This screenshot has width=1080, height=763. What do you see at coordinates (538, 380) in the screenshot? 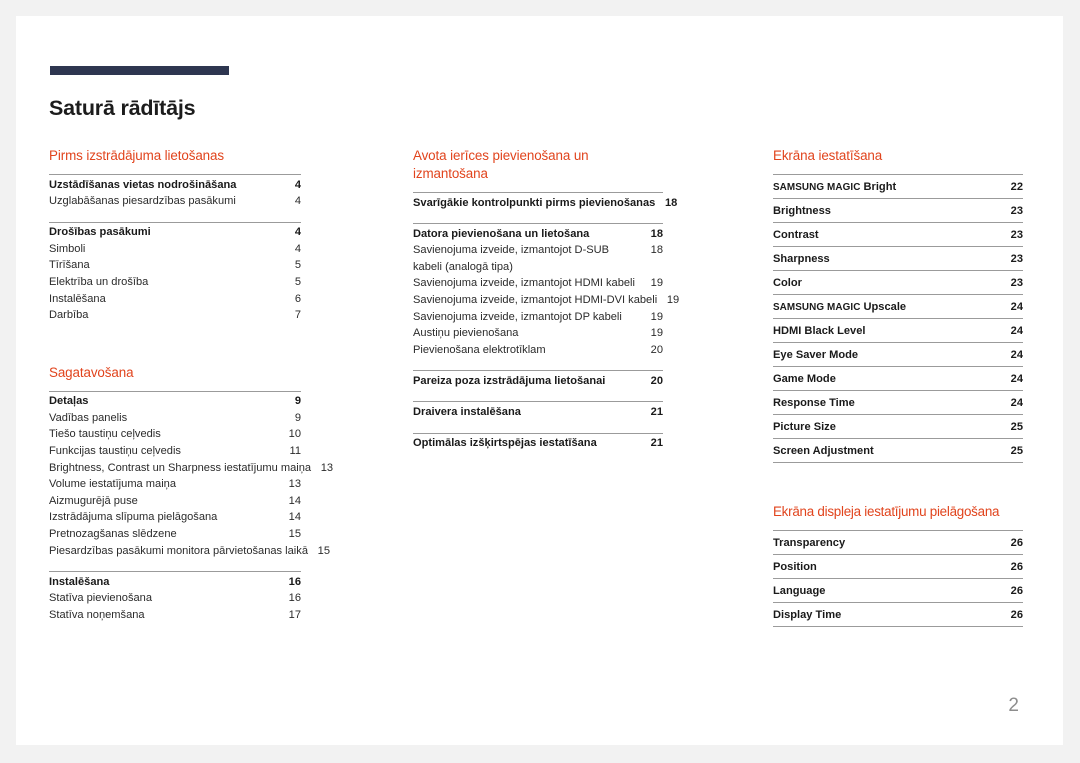
I see `toc-entry: Pareiza poza izstrādājuma lietošanai 20` at bounding box center [538, 380].